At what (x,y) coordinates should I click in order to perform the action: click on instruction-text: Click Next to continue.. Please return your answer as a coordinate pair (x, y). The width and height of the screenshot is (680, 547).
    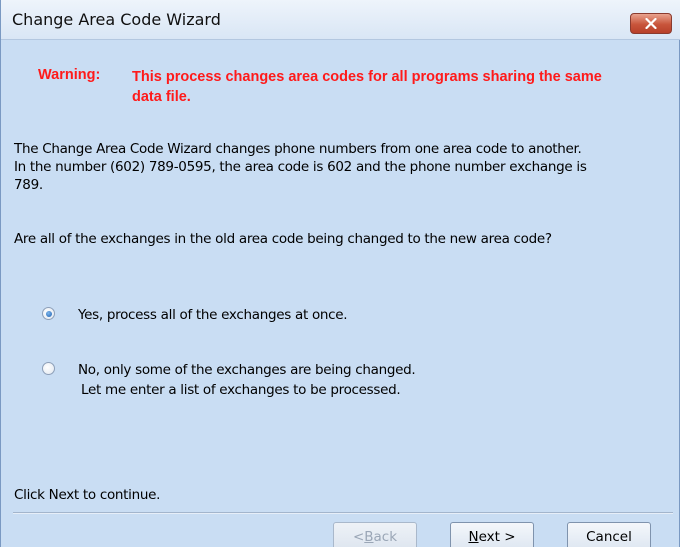
    Looking at the image, I should click on (87, 495).